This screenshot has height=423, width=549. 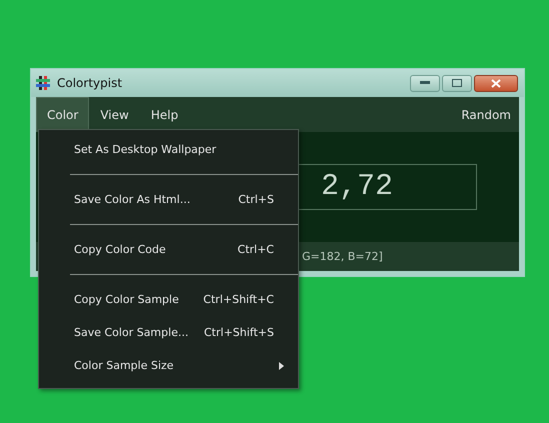 I want to click on app-icon, so click(x=43, y=83).